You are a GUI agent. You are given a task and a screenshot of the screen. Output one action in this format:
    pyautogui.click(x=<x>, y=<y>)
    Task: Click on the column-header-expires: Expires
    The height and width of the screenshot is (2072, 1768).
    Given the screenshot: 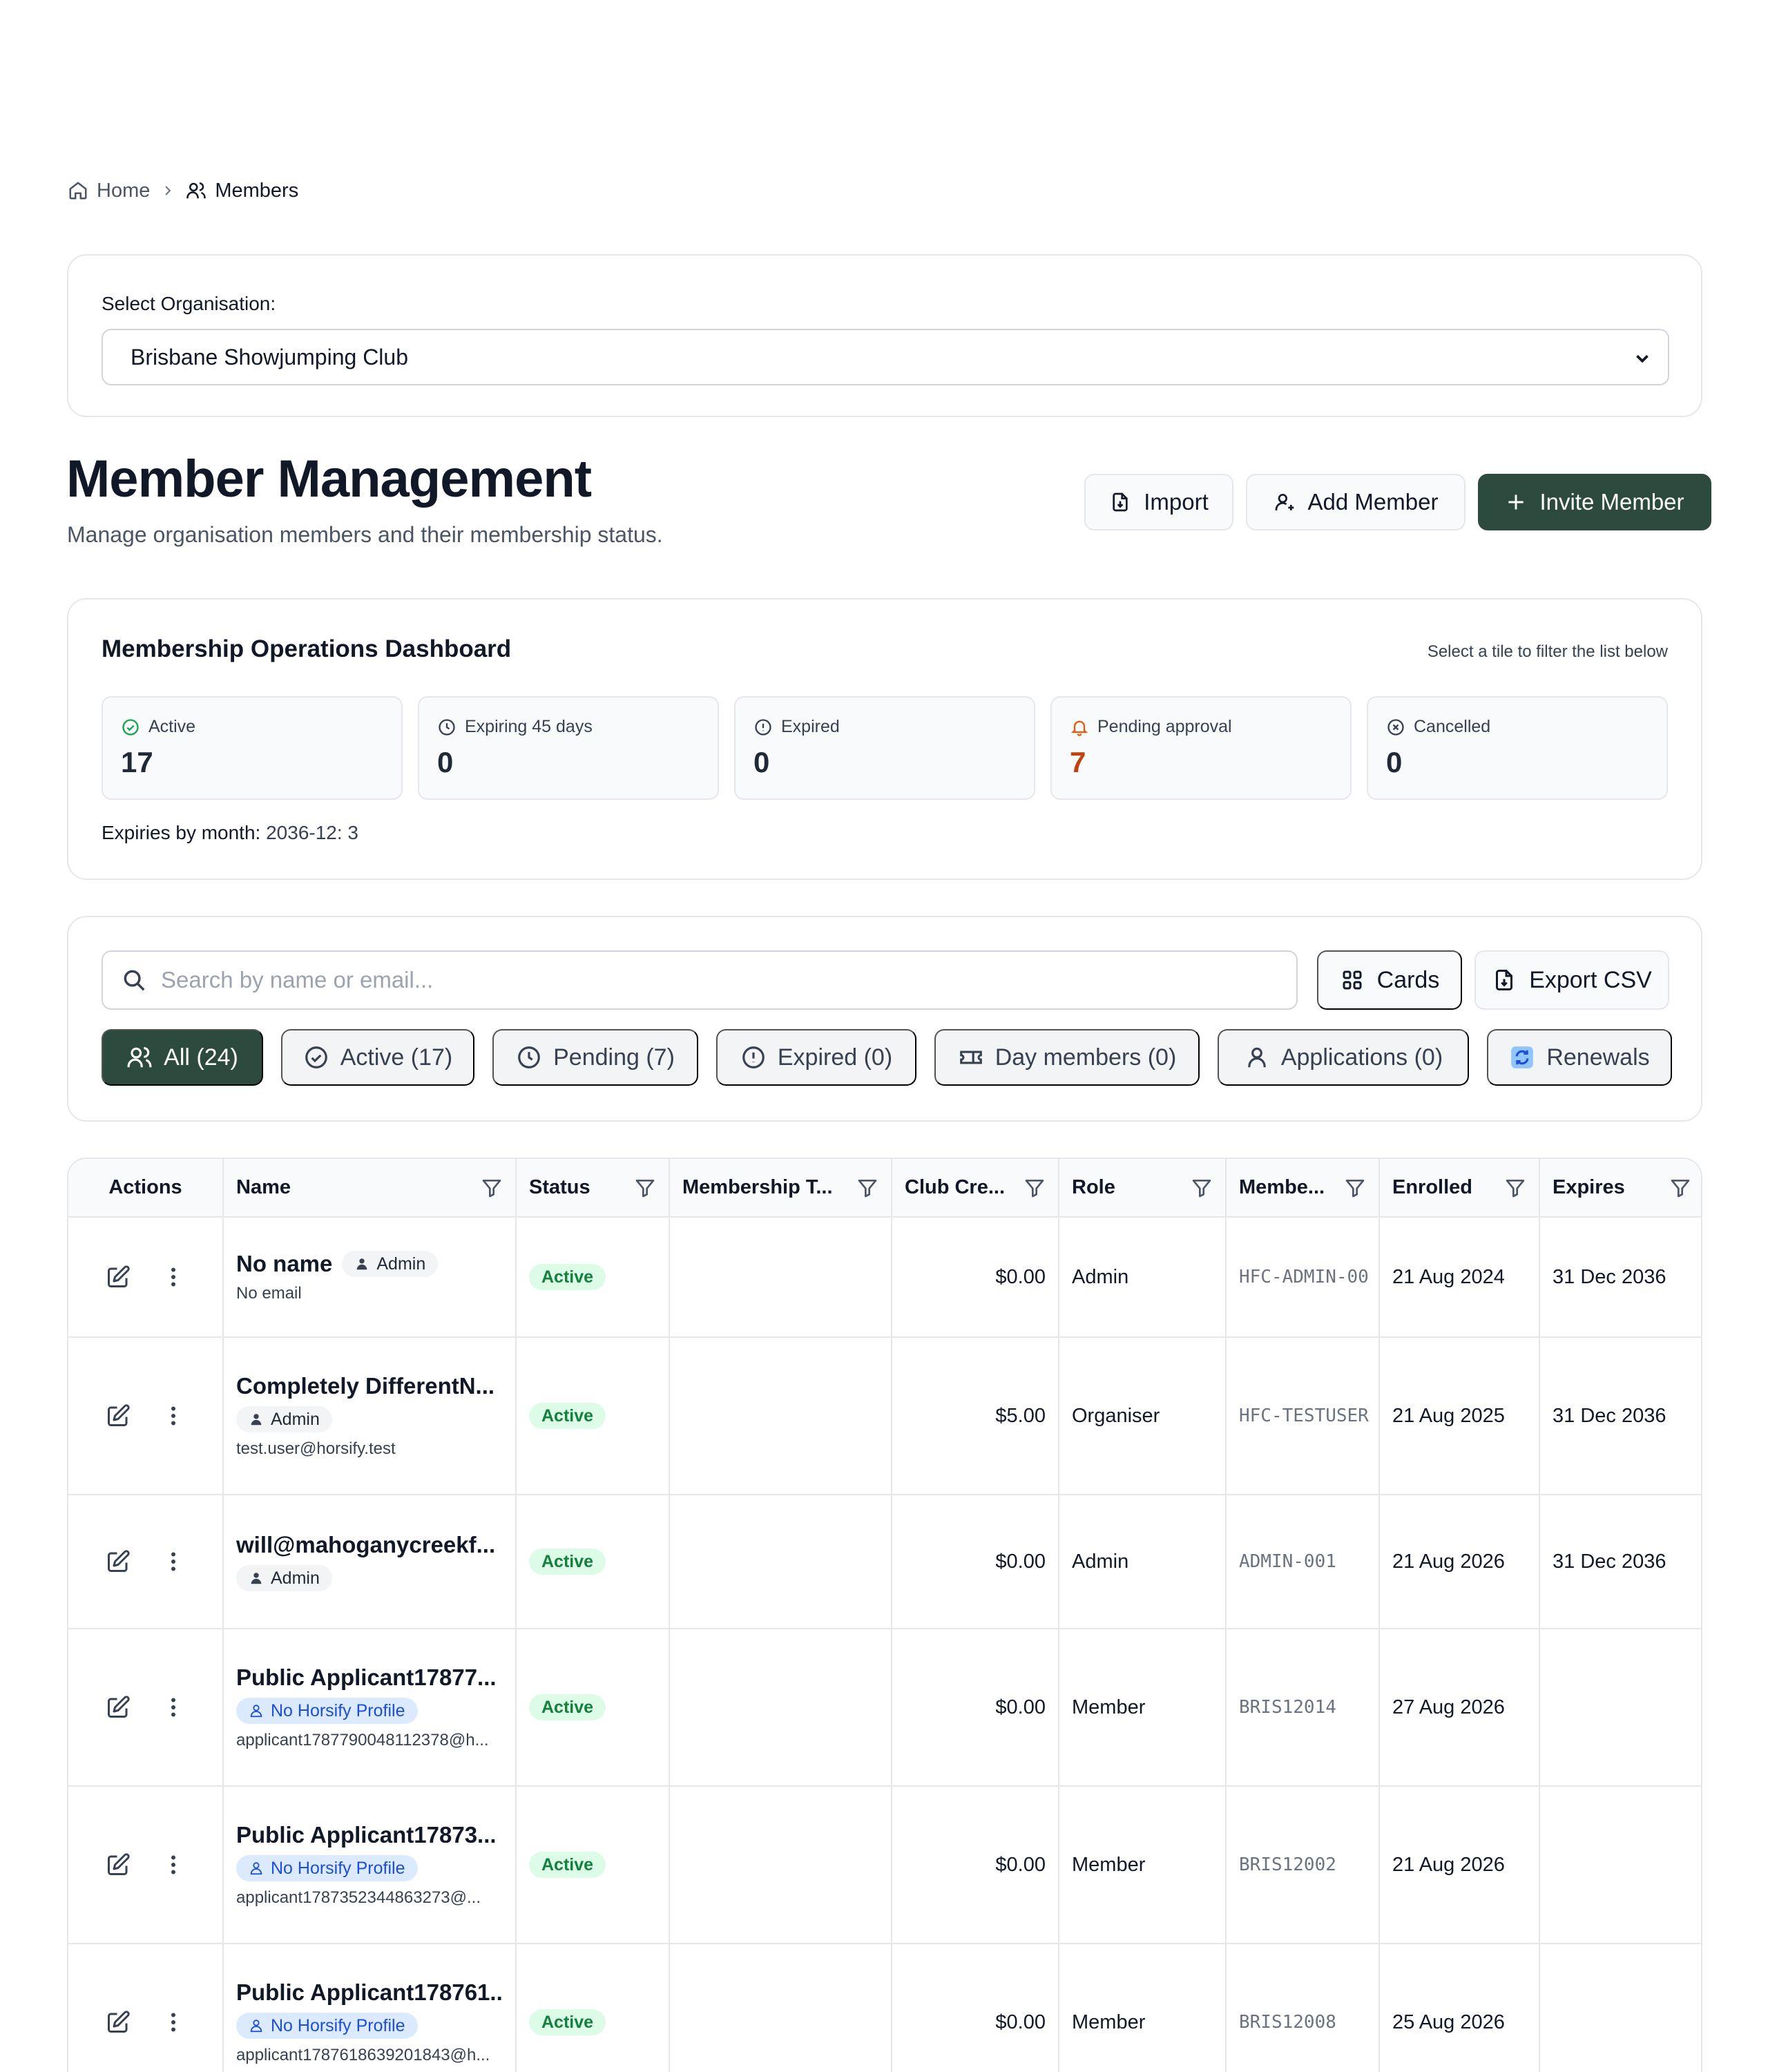 What is the action you would take?
    pyautogui.click(x=1620, y=1188)
    